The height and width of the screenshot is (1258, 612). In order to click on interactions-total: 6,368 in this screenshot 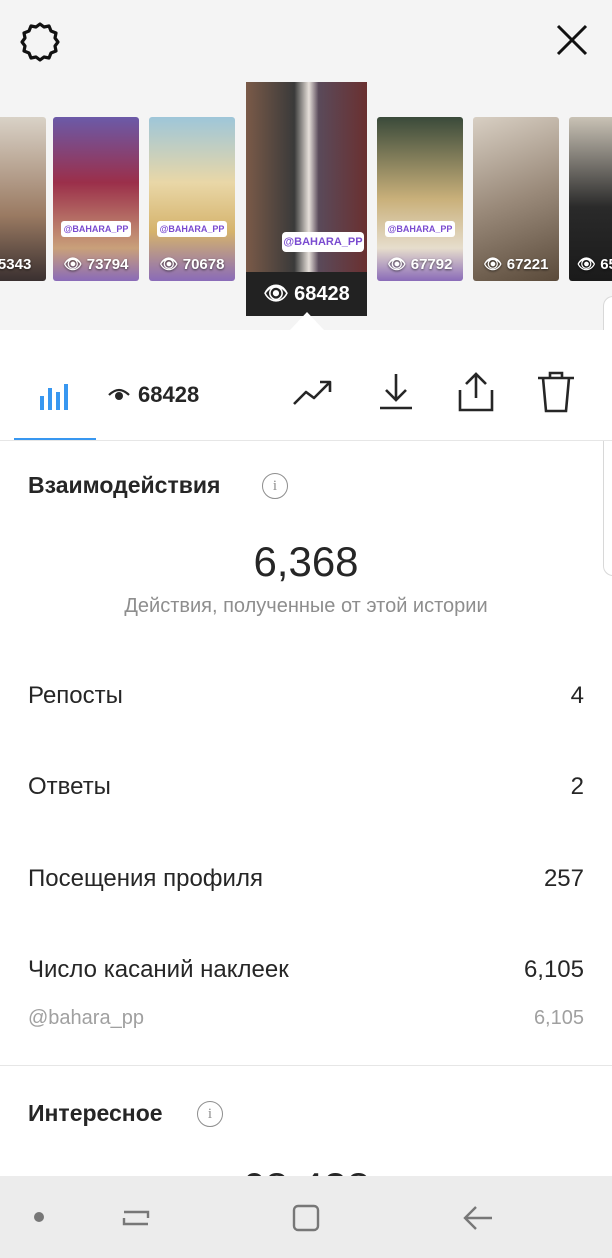, I will do `click(306, 561)`.